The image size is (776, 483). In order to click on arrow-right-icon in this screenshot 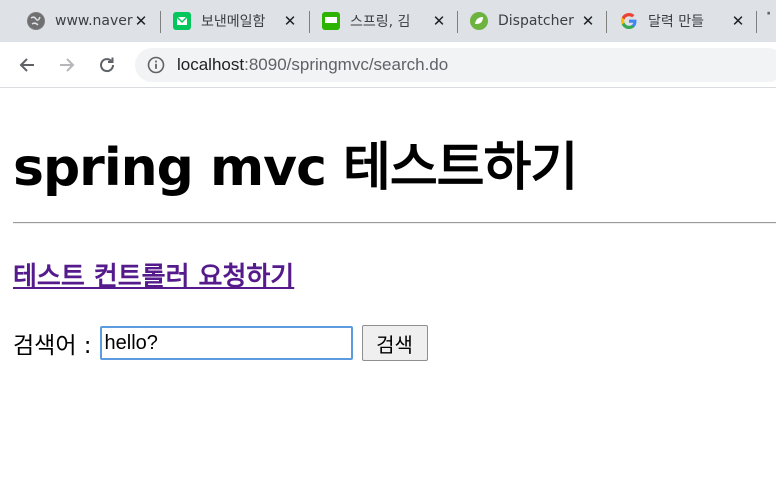, I will do `click(67, 65)`.